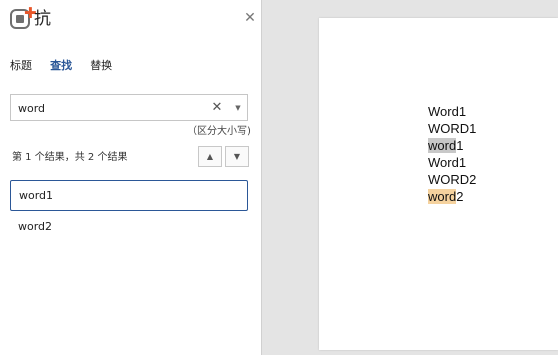 This screenshot has height=355, width=558. Describe the element at coordinates (129, 227) in the screenshot. I see `result-item: word2` at that location.